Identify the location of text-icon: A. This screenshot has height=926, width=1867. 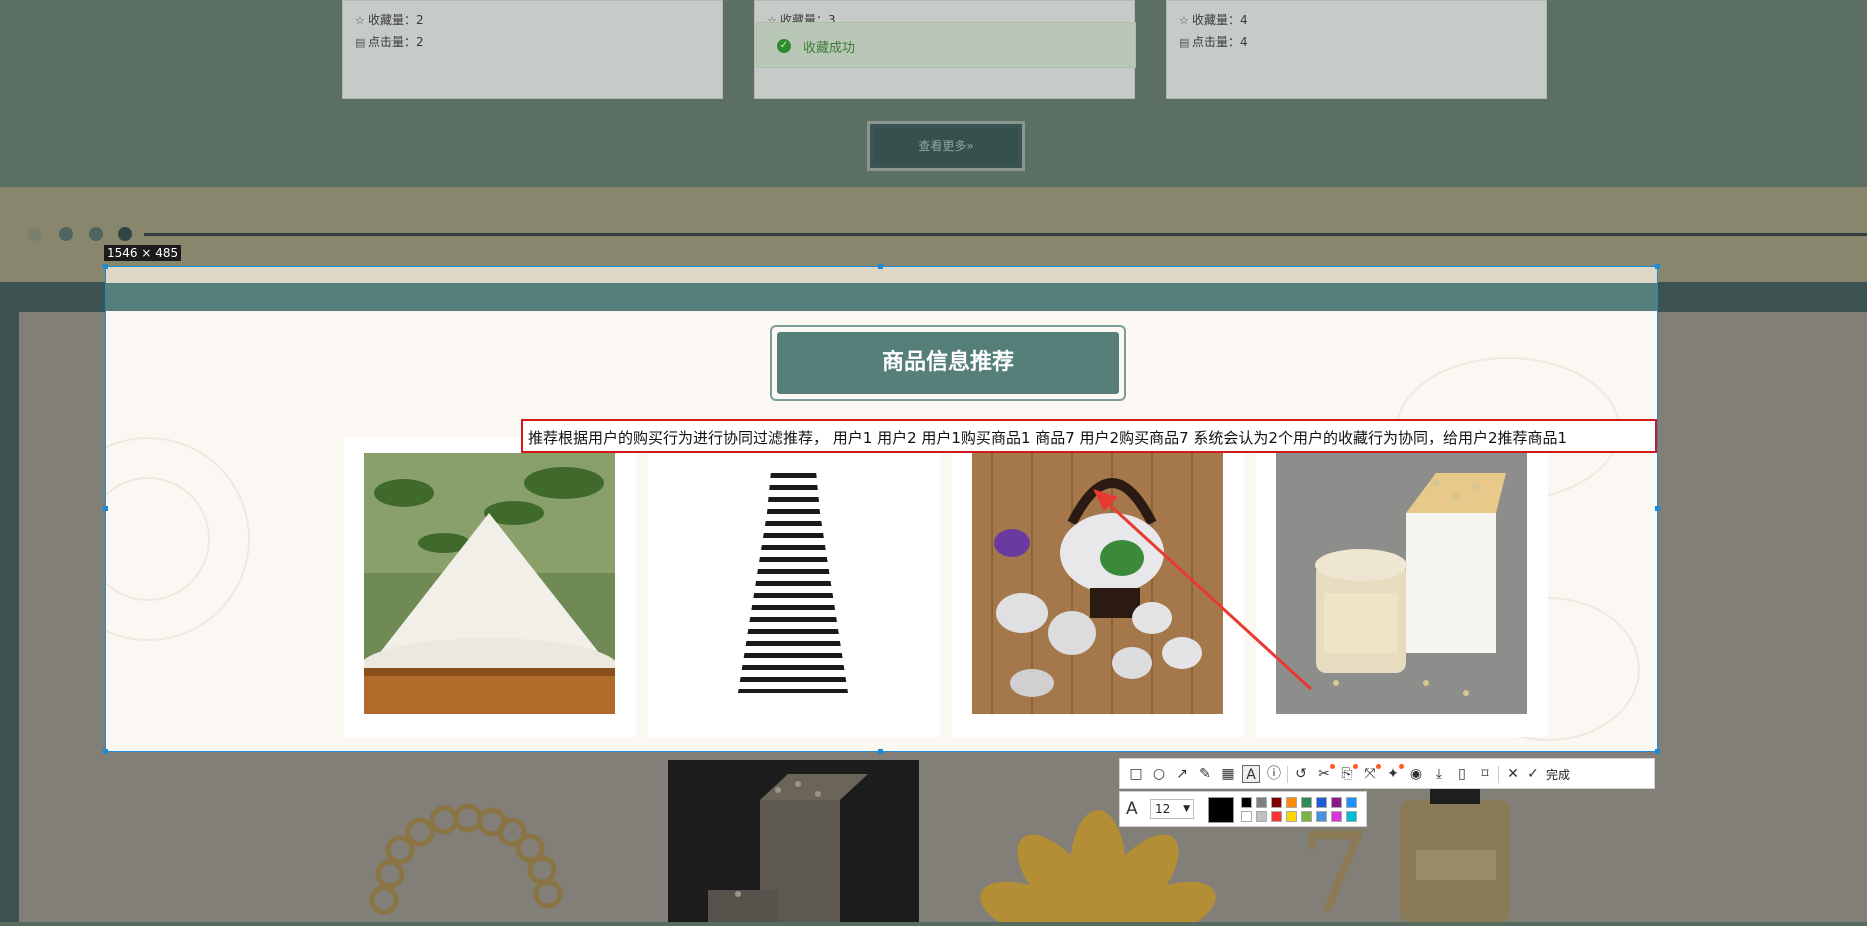
(1251, 774).